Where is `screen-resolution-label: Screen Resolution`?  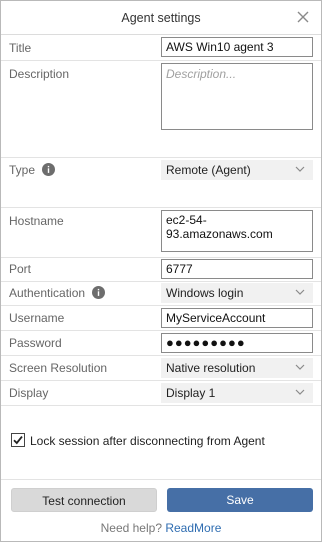
screen-resolution-label: Screen Resolution is located at coordinates (58, 368).